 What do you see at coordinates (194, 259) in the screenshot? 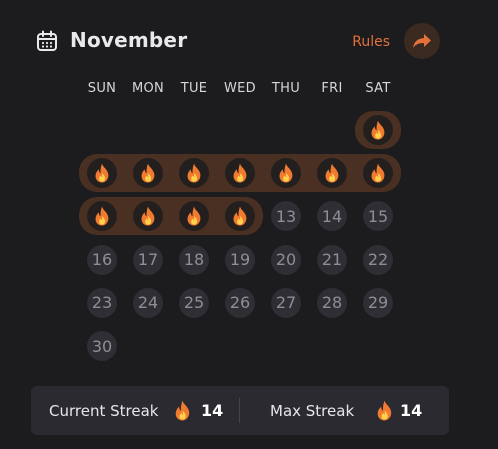
I see `day-cell: 18` at bounding box center [194, 259].